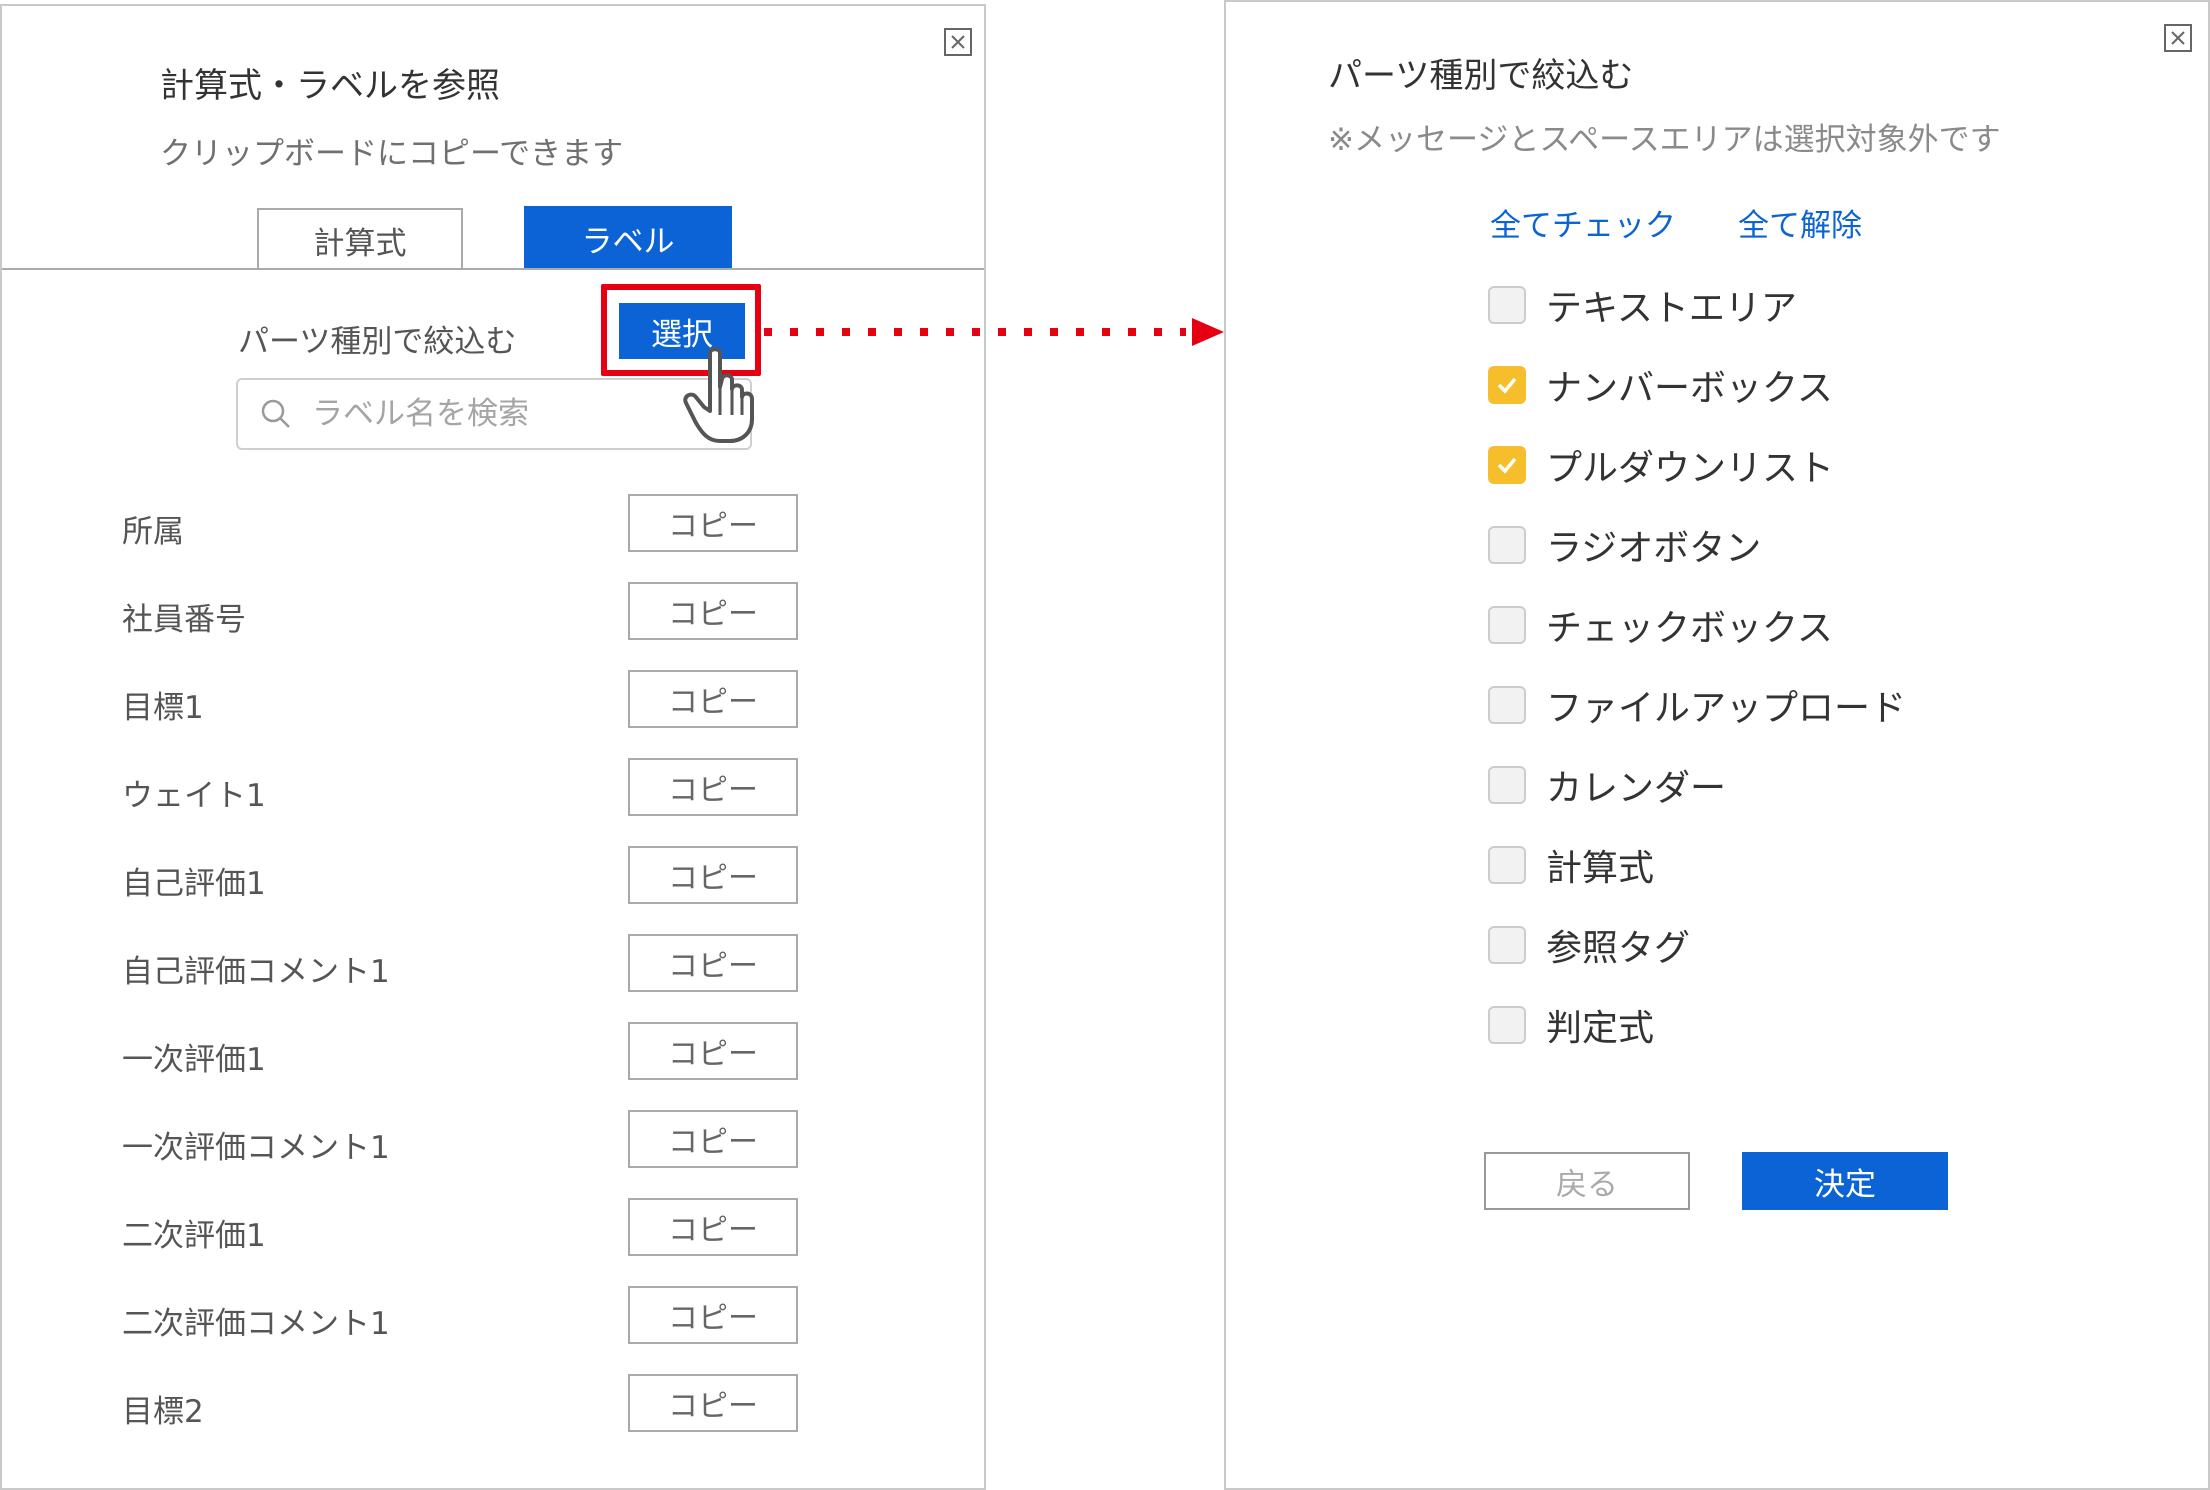  I want to click on label-name: 一次評価コメント1, so click(256, 1148).